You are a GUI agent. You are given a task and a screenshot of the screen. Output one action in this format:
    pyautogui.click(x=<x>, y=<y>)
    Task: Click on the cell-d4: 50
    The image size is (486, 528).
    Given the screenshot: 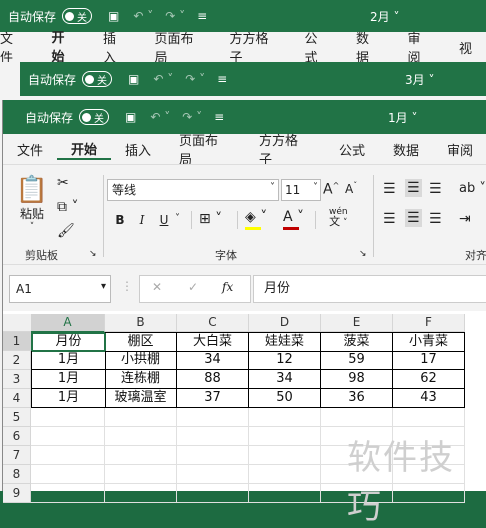 What is the action you would take?
    pyautogui.click(x=285, y=398)
    